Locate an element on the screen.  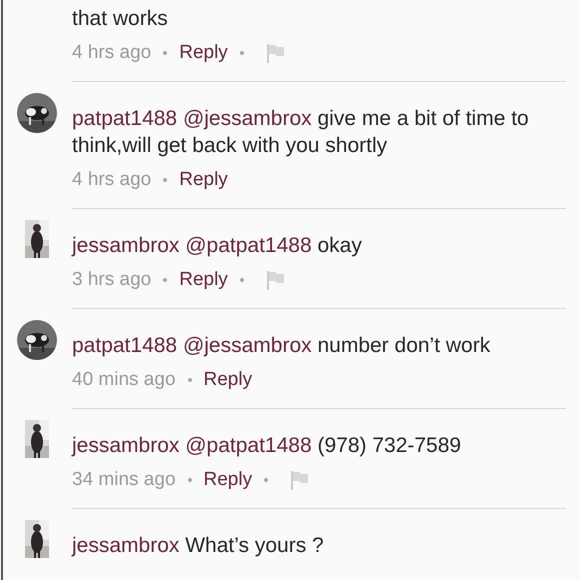
comment-text: jessambrox What’s yours ? is located at coordinates (198, 546).